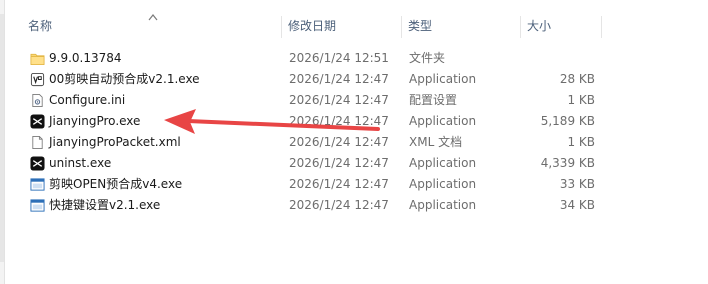  I want to click on file-size: 5,189 KB, so click(567, 121).